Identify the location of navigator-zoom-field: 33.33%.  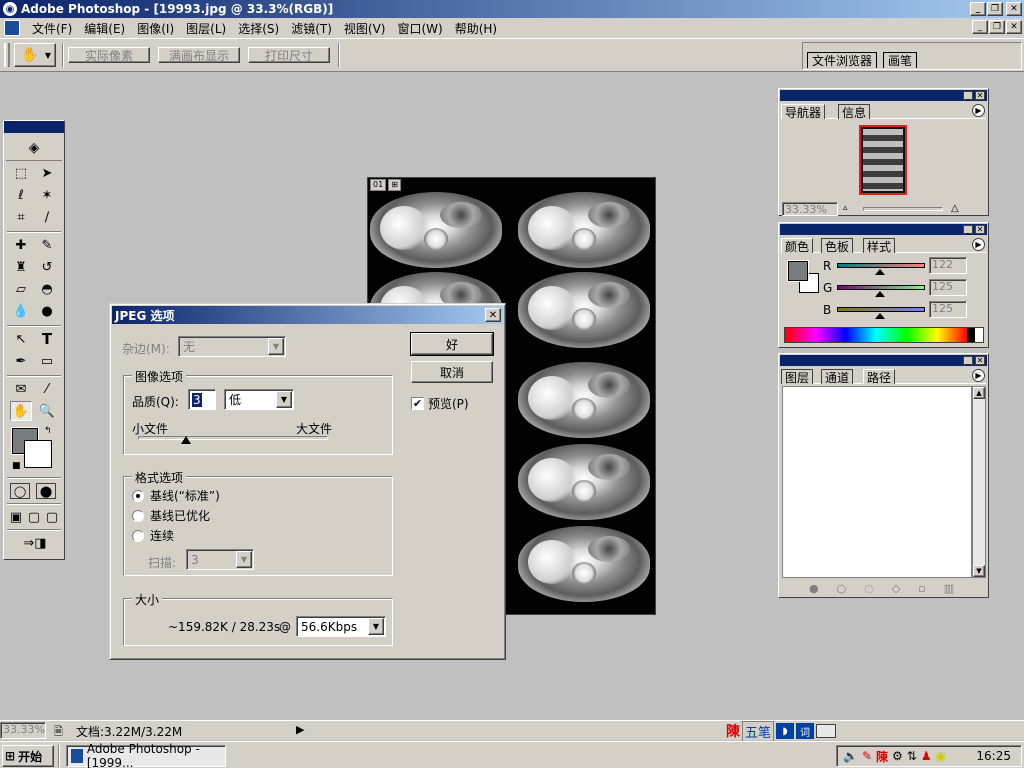
(810, 209).